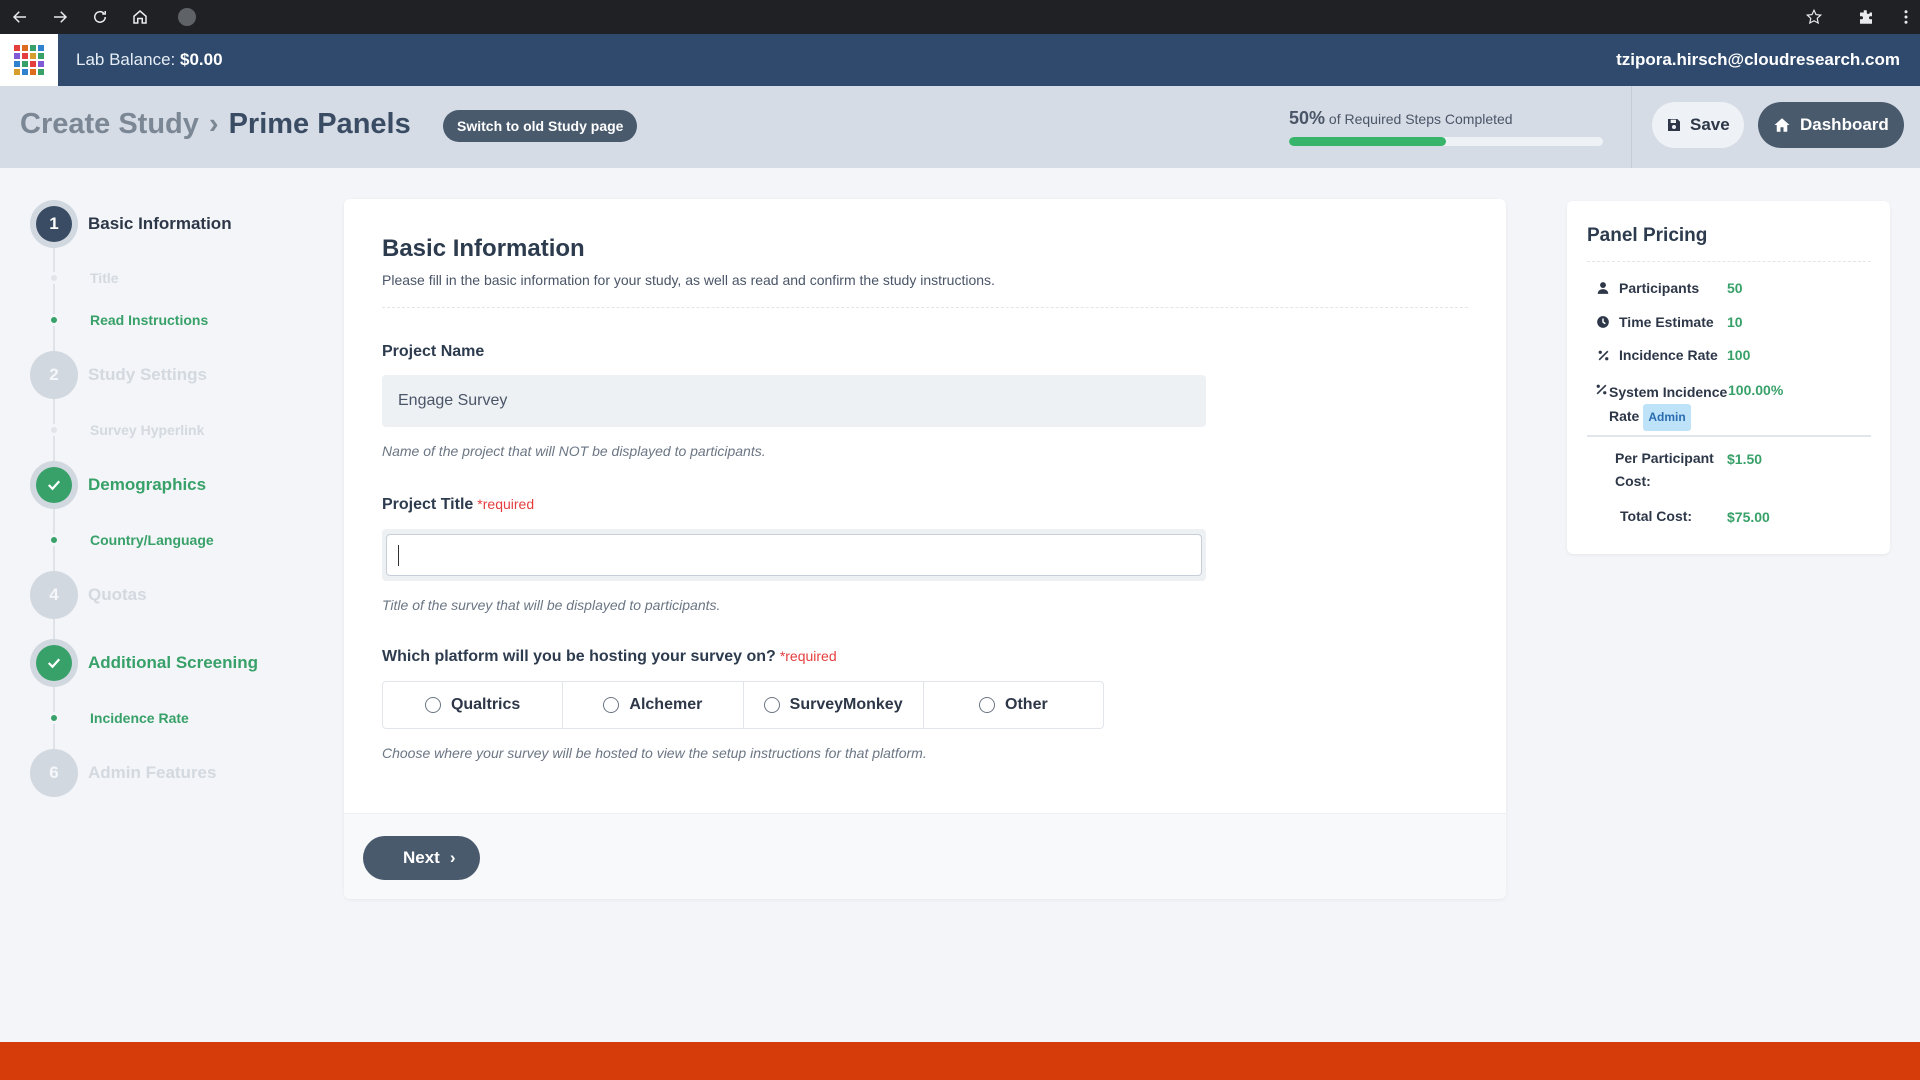 The image size is (1920, 1080). I want to click on time-estimate-value: 10, so click(1735, 322).